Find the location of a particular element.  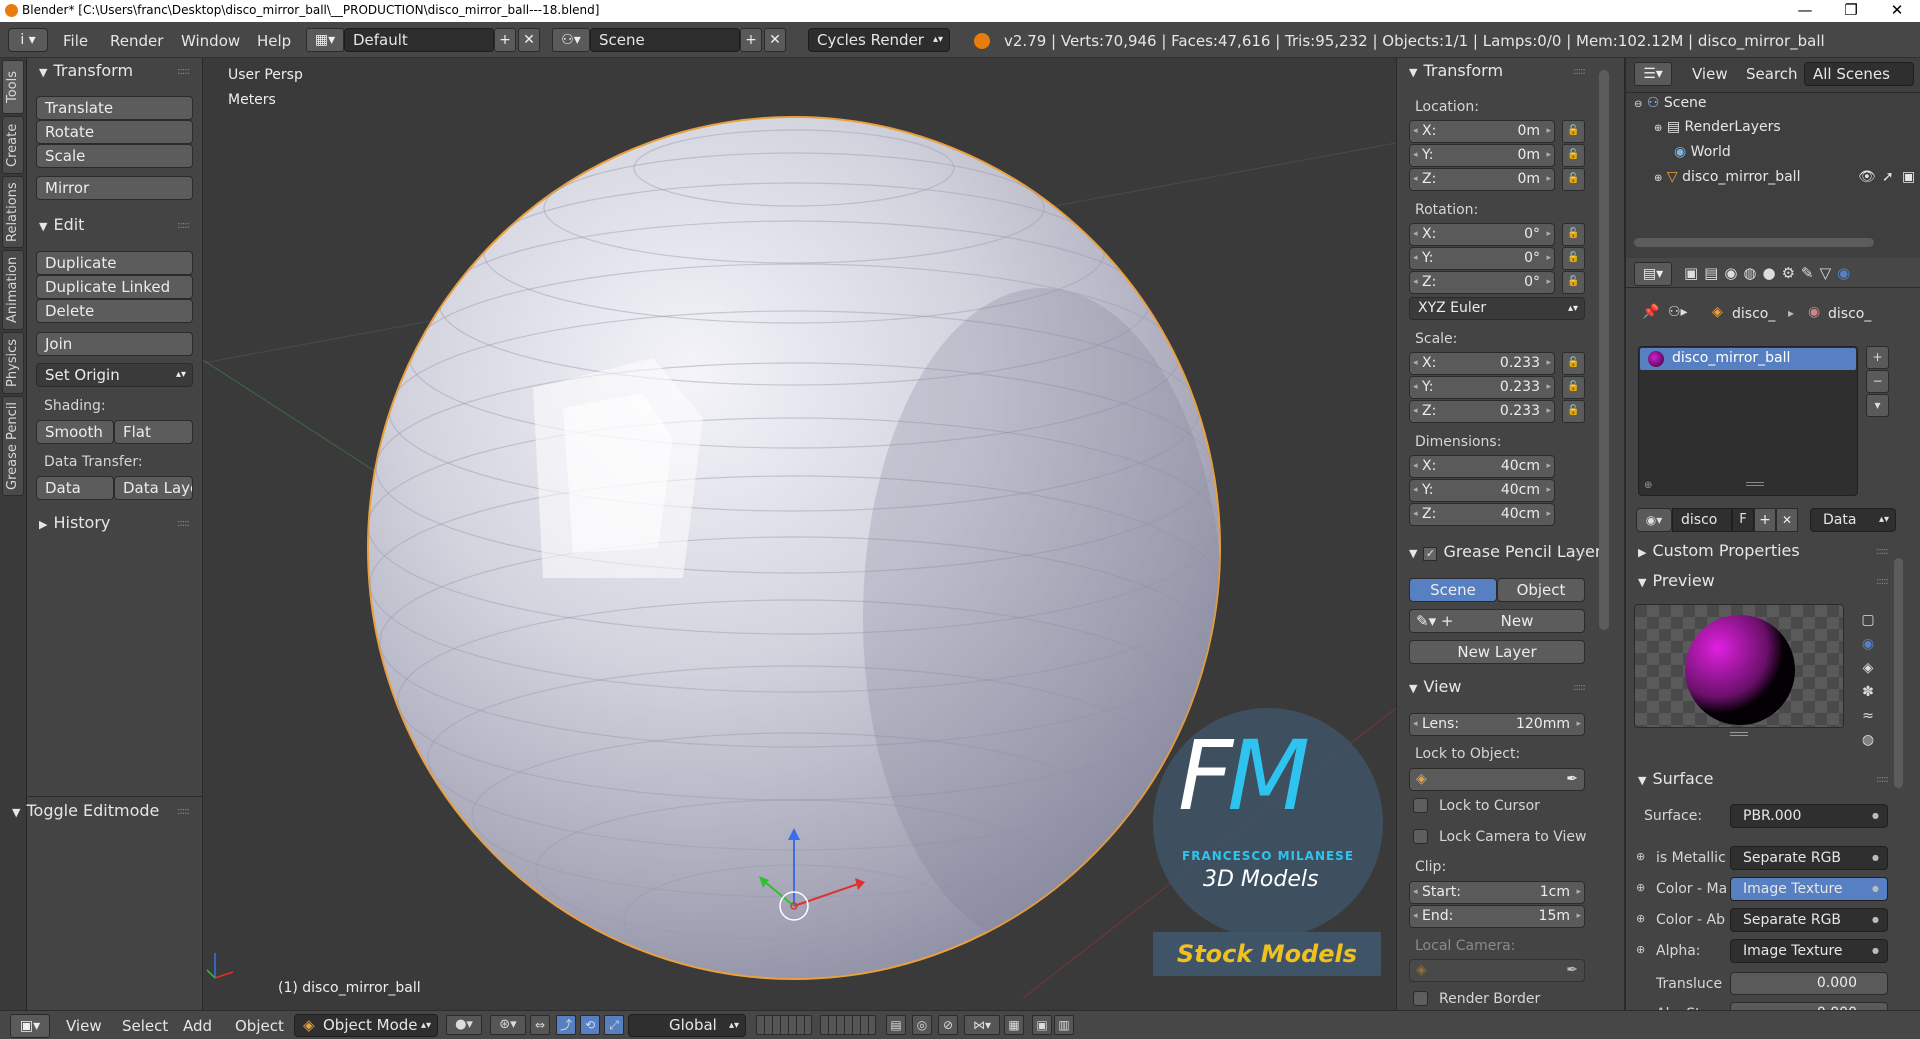

list-resize-grip is located at coordinates (1755, 484).